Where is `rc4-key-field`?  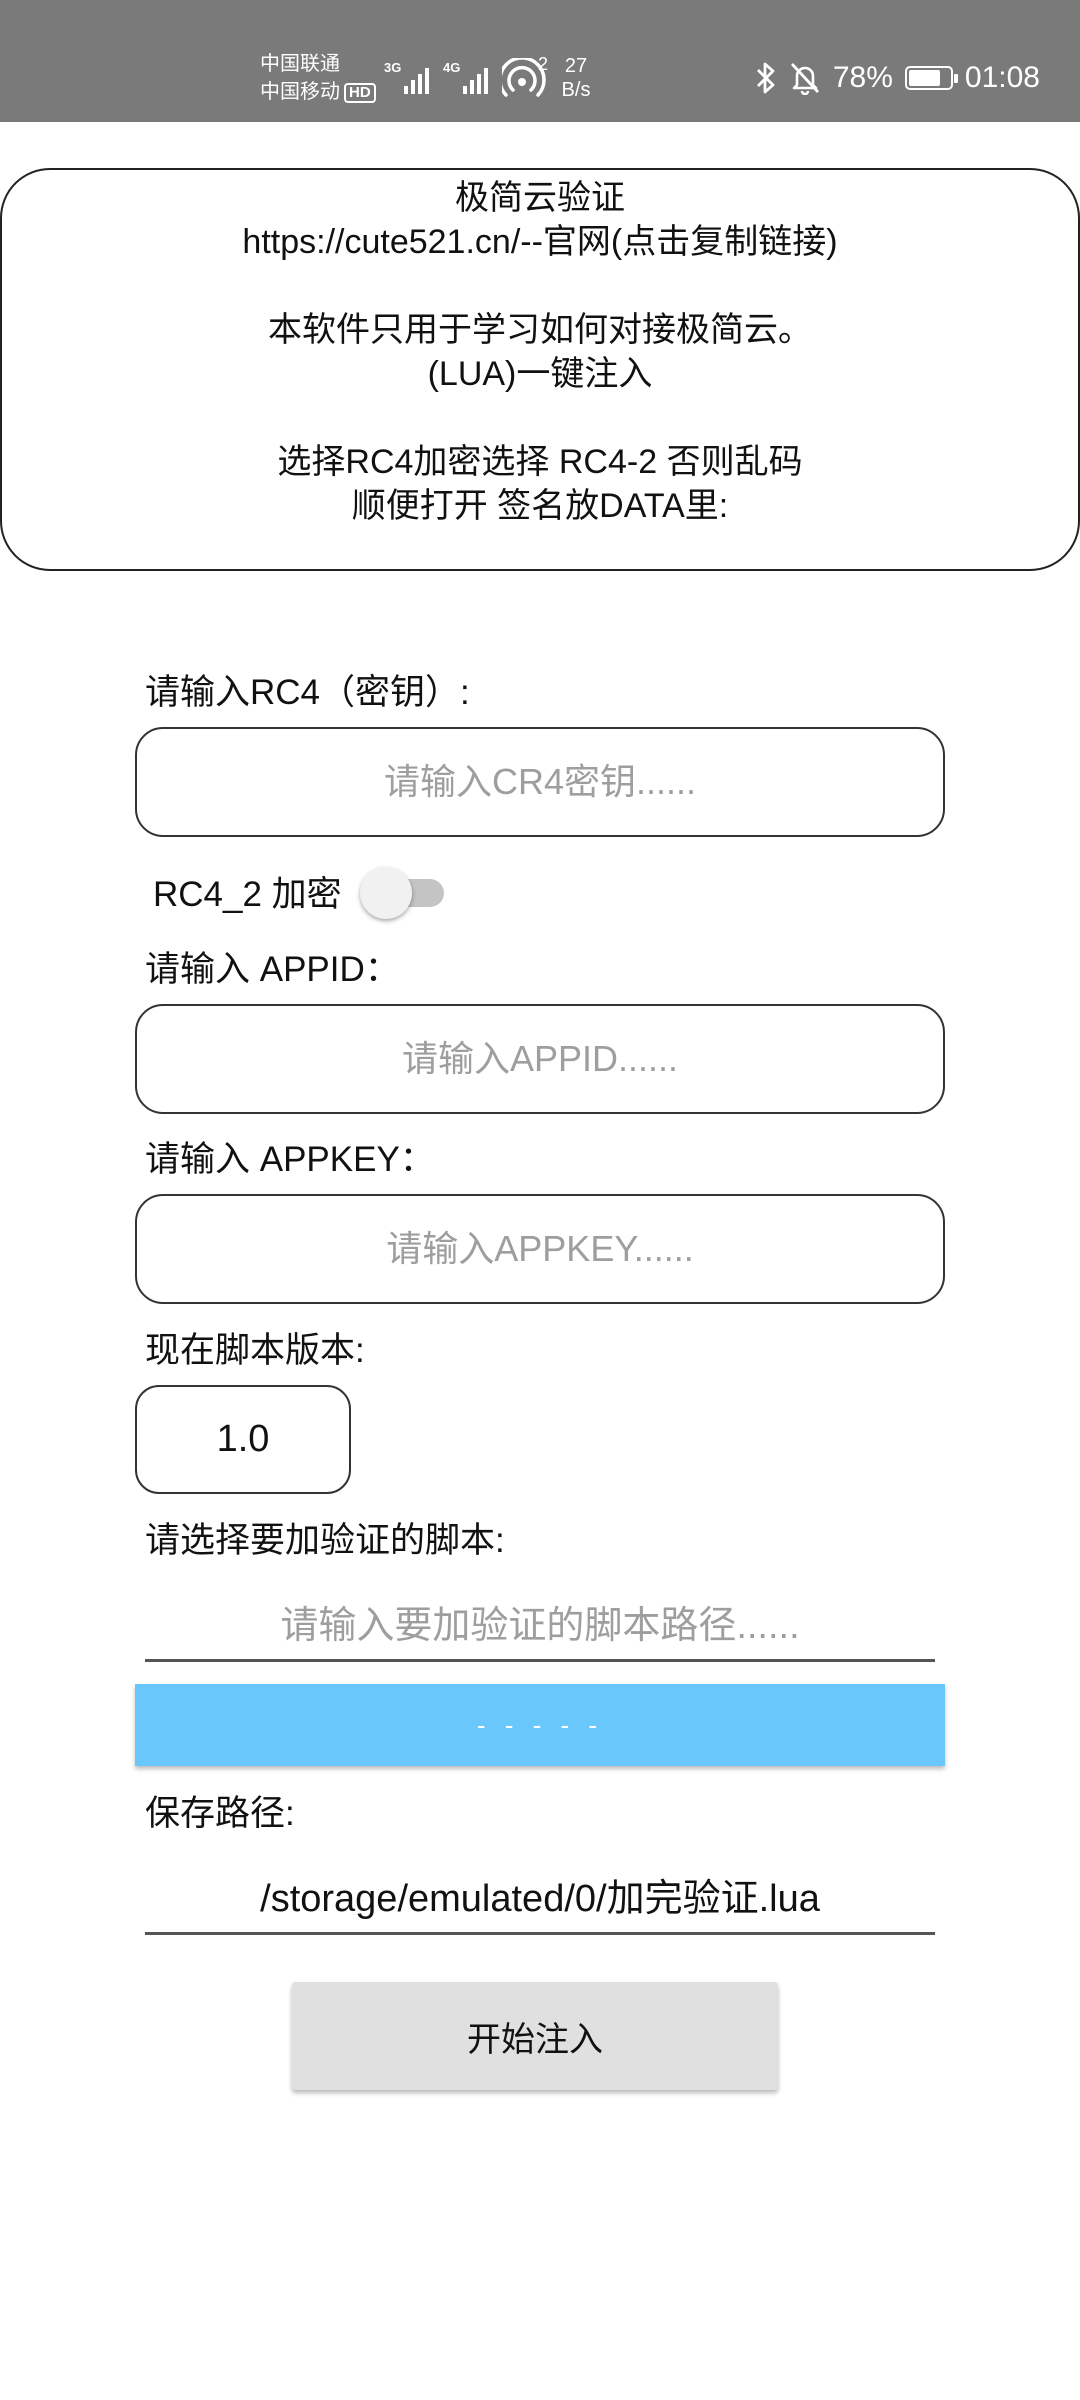
rc4-key-field is located at coordinates (540, 782).